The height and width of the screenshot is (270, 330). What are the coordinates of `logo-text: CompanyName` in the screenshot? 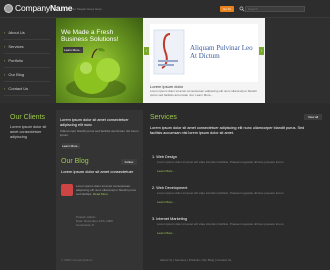 It's located at (44, 8).